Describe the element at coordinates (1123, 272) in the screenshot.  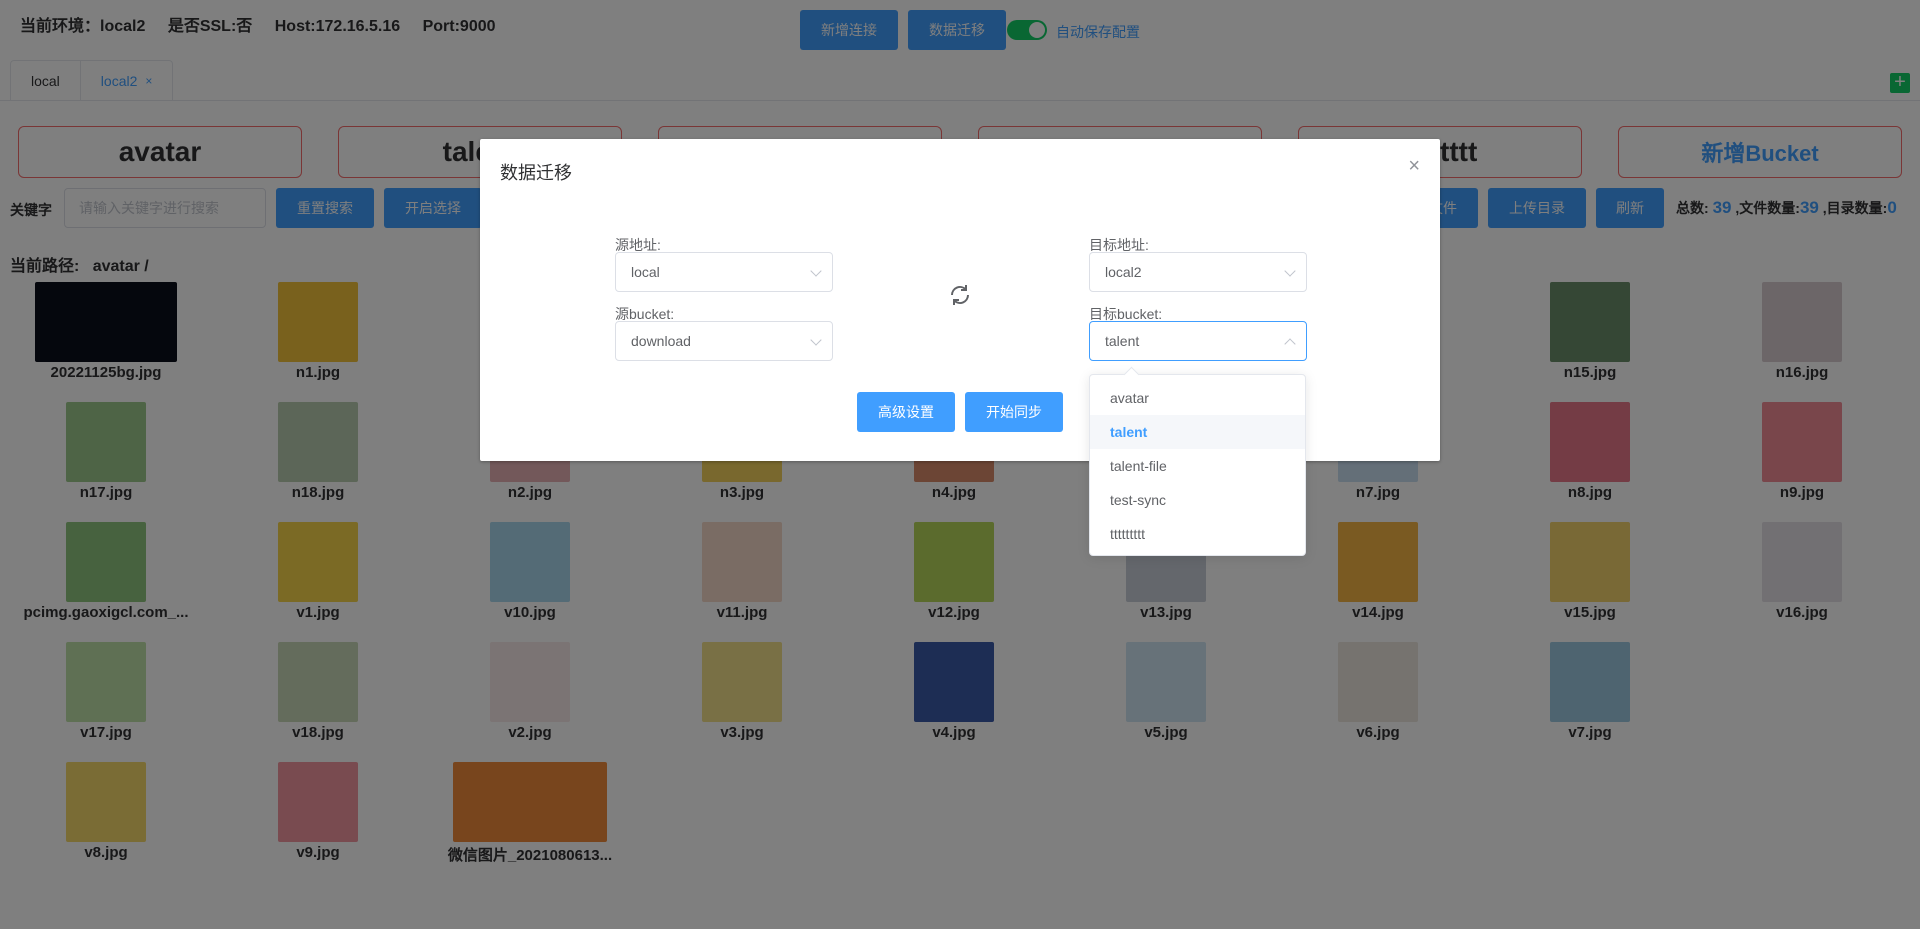
I see `select-value: local2` at that location.